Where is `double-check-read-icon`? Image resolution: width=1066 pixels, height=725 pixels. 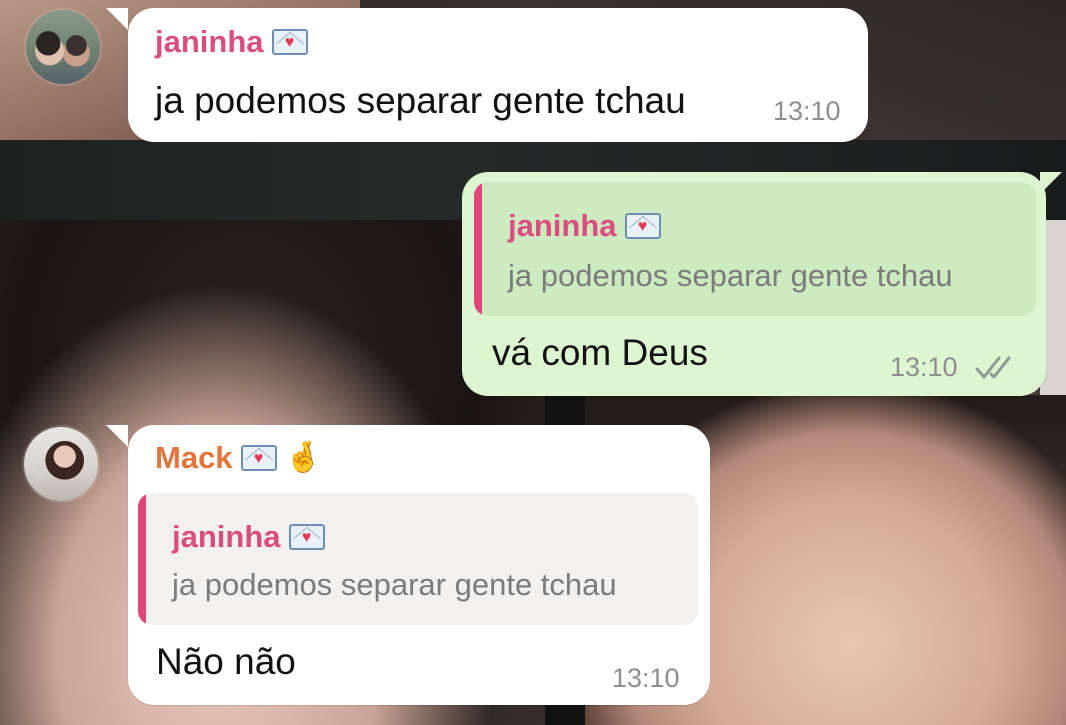 double-check-read-icon is located at coordinates (993, 367).